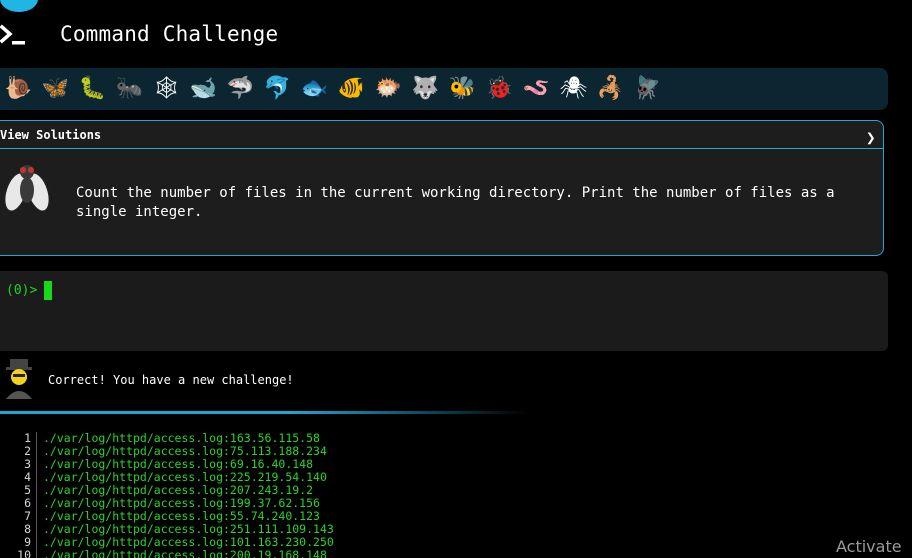  What do you see at coordinates (610, 89) in the screenshot?
I see `scorpion-icon: 🦂` at bounding box center [610, 89].